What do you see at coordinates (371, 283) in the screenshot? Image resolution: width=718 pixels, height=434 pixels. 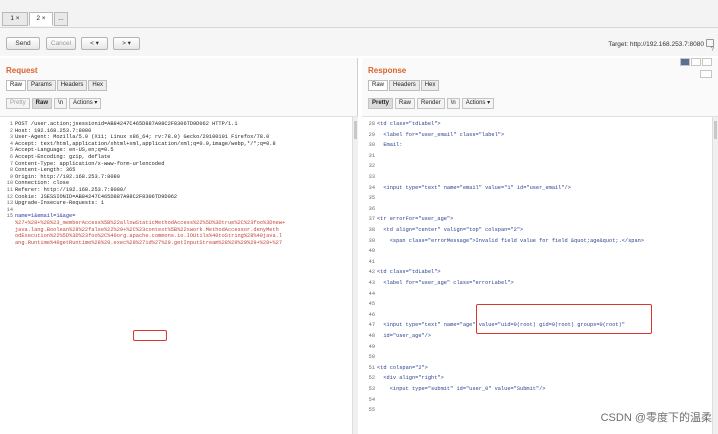 I see `line-number: 43` at bounding box center [371, 283].